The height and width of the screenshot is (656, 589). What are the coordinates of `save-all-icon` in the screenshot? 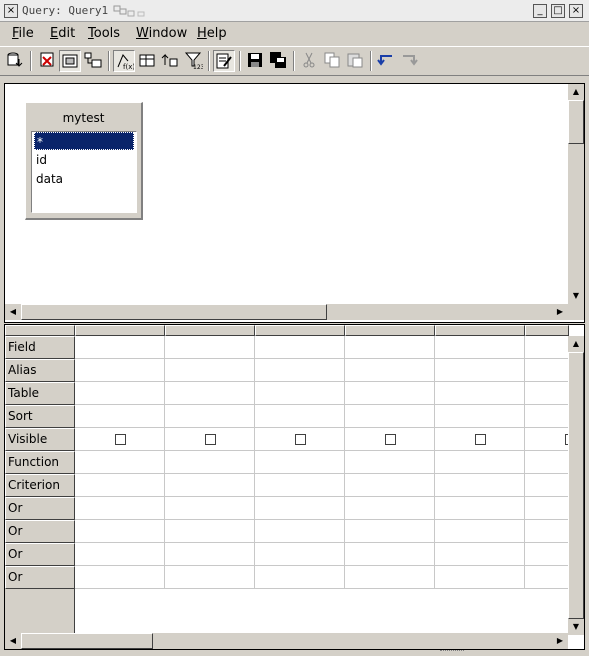 It's located at (278, 61).